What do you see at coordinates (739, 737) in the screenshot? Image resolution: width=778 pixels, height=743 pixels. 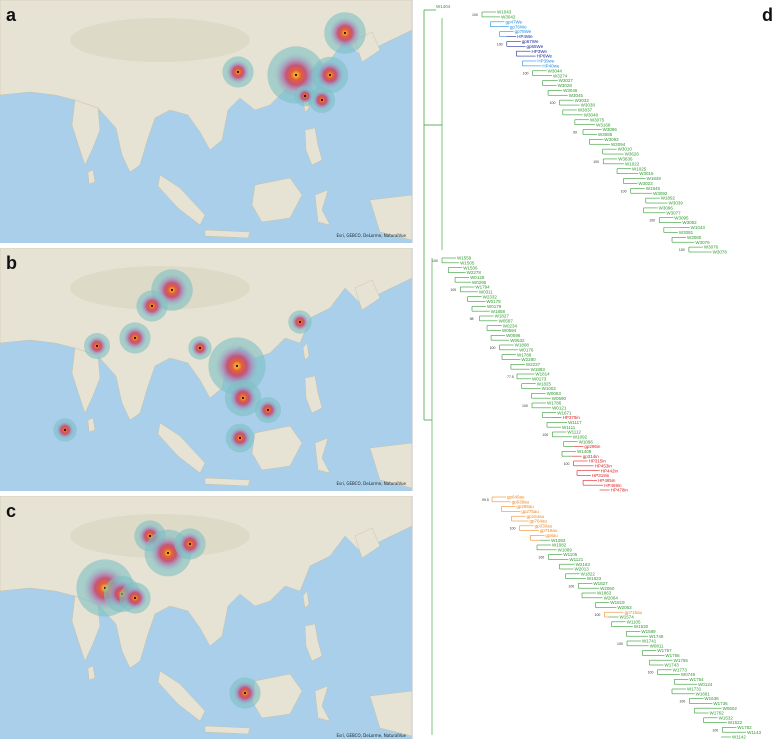 I see `tree-tip-label: W1142` at bounding box center [739, 737].